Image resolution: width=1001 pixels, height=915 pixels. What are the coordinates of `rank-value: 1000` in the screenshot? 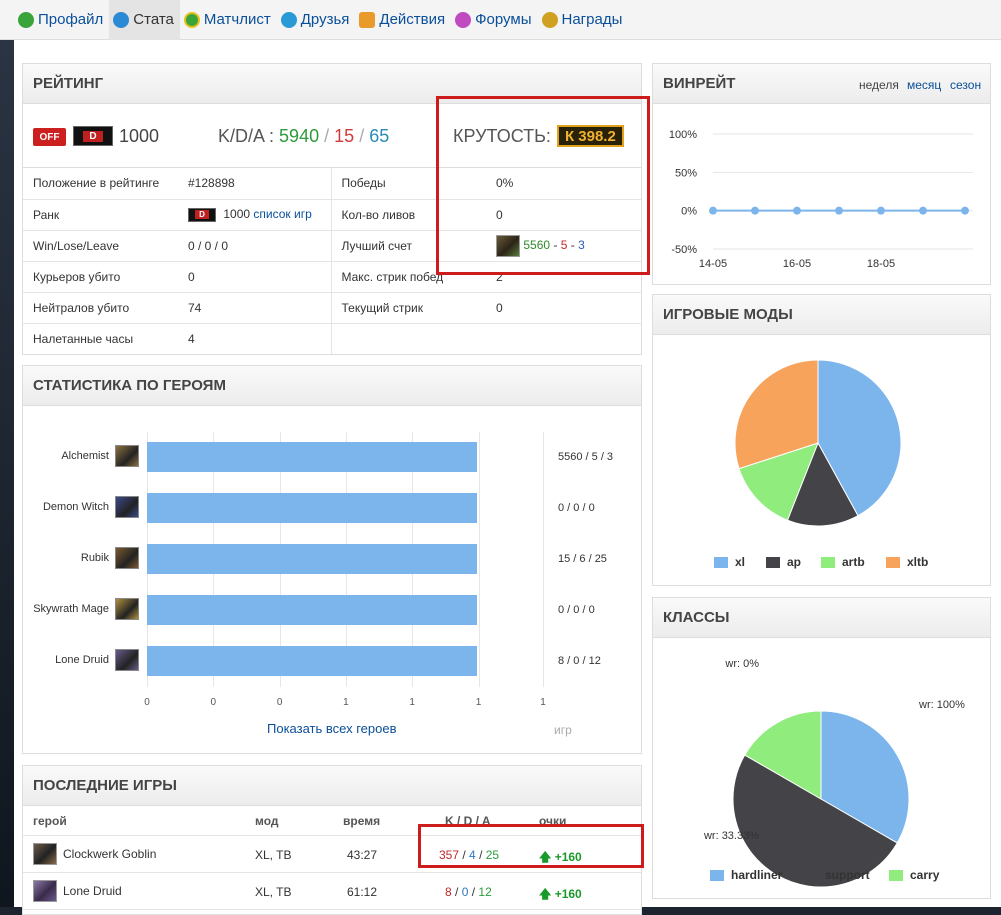 It's located at (237, 214).